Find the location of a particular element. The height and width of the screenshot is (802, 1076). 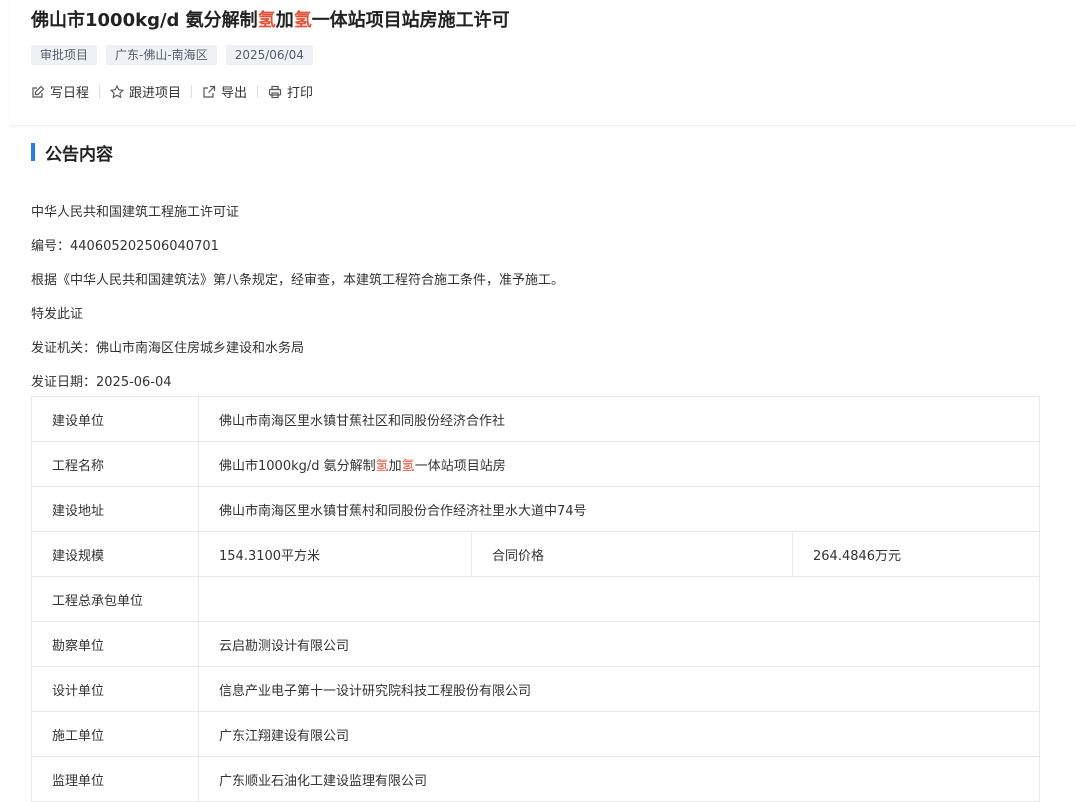

section-title: 公告内容 is located at coordinates (79, 154).